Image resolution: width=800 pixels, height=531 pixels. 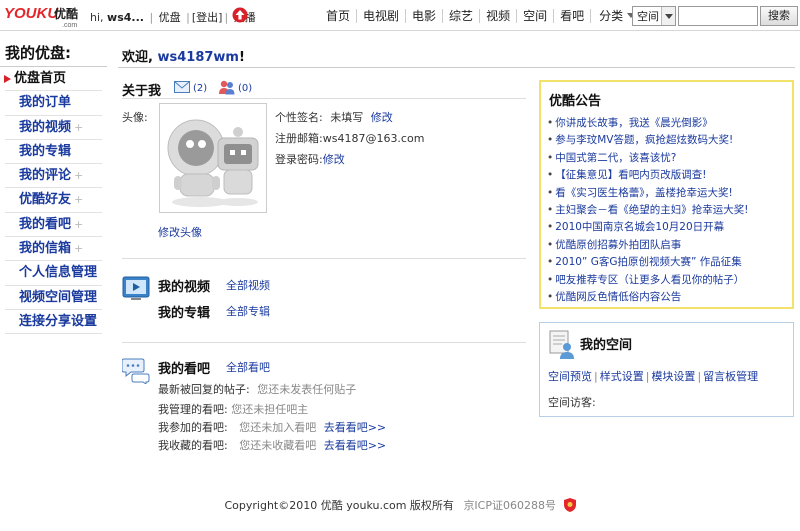 I want to click on sidebar-item: 优酷好友 +, so click(x=53, y=200).